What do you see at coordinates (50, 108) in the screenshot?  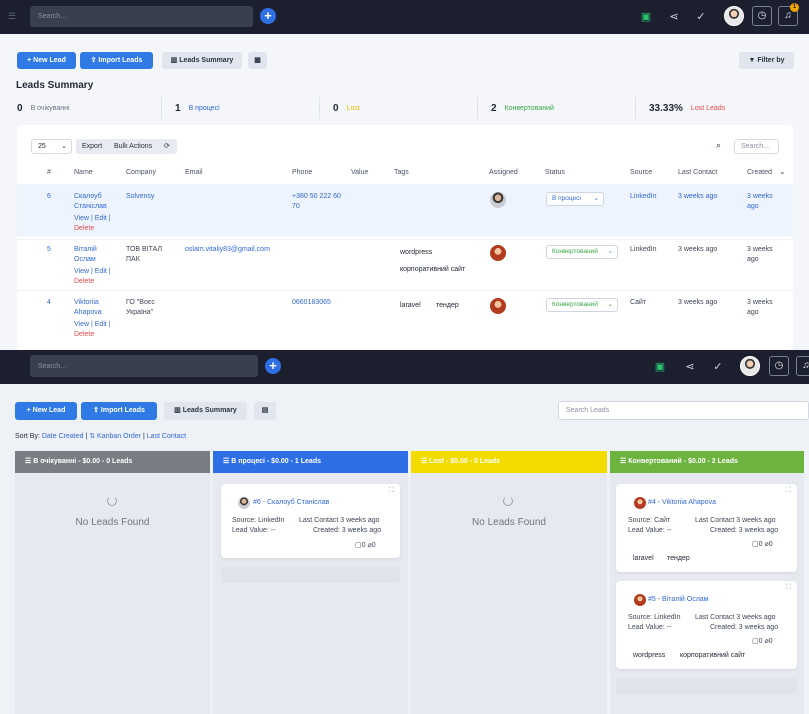 I see `summary-label: В очікуванні` at bounding box center [50, 108].